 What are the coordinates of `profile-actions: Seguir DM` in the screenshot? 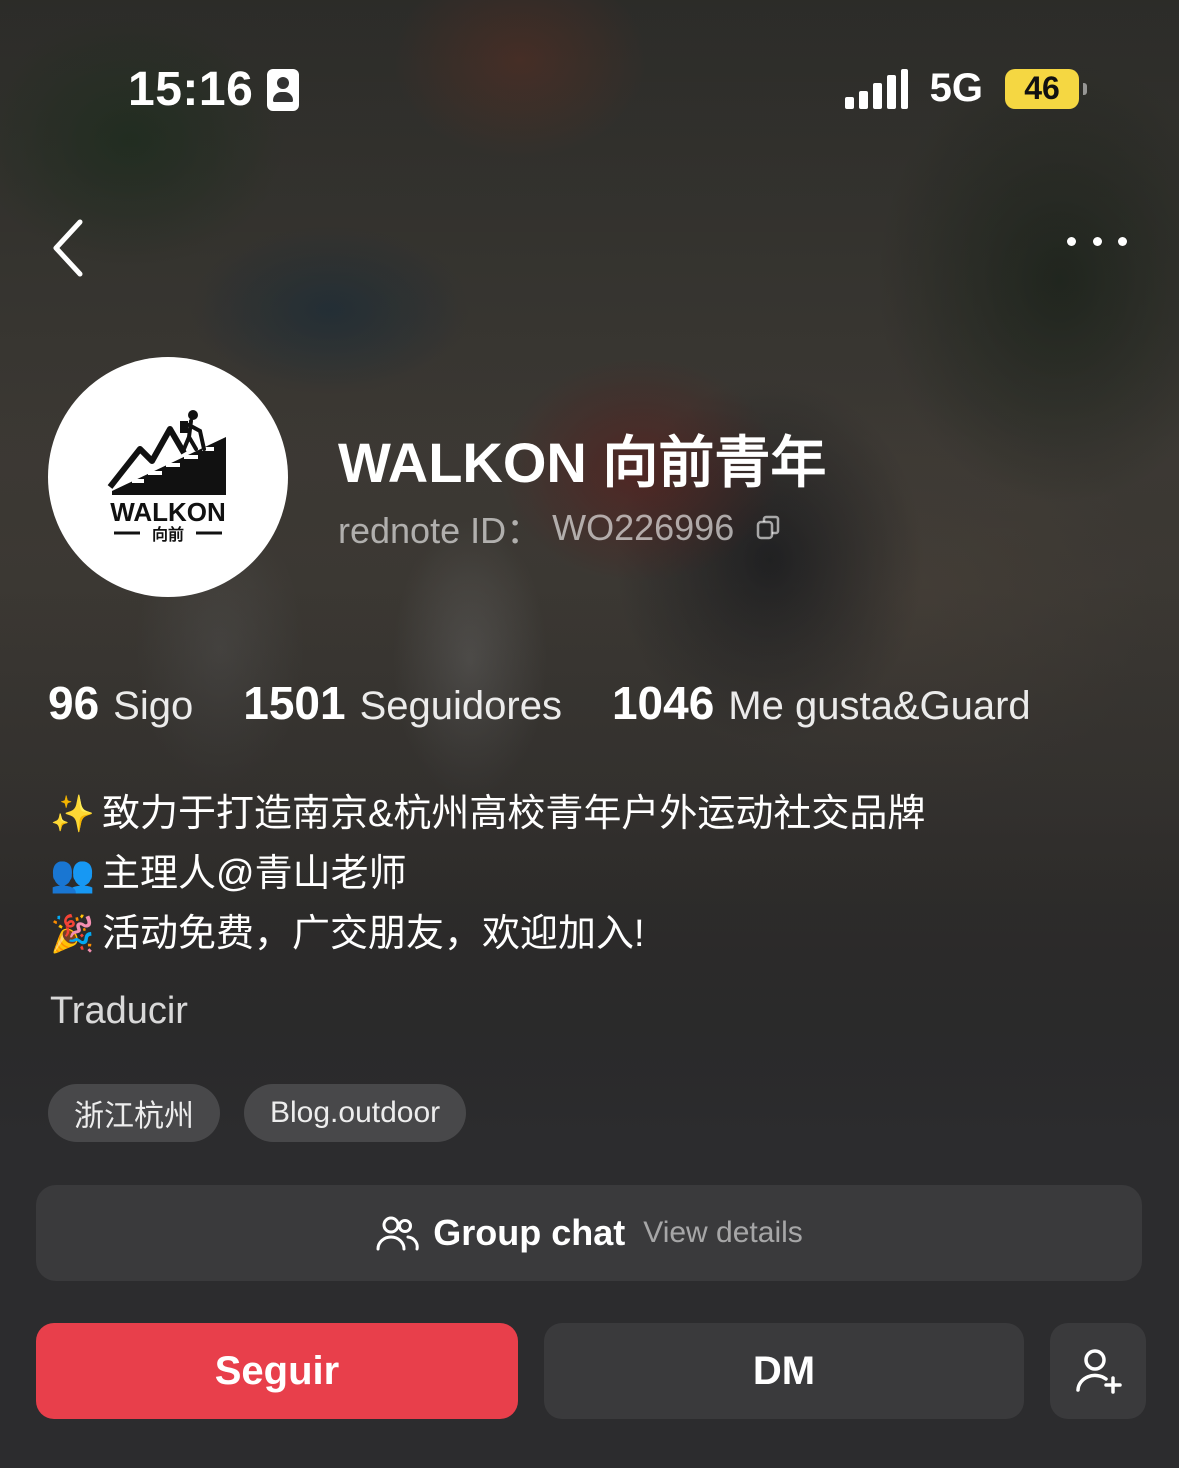 It's located at (591, 1371).